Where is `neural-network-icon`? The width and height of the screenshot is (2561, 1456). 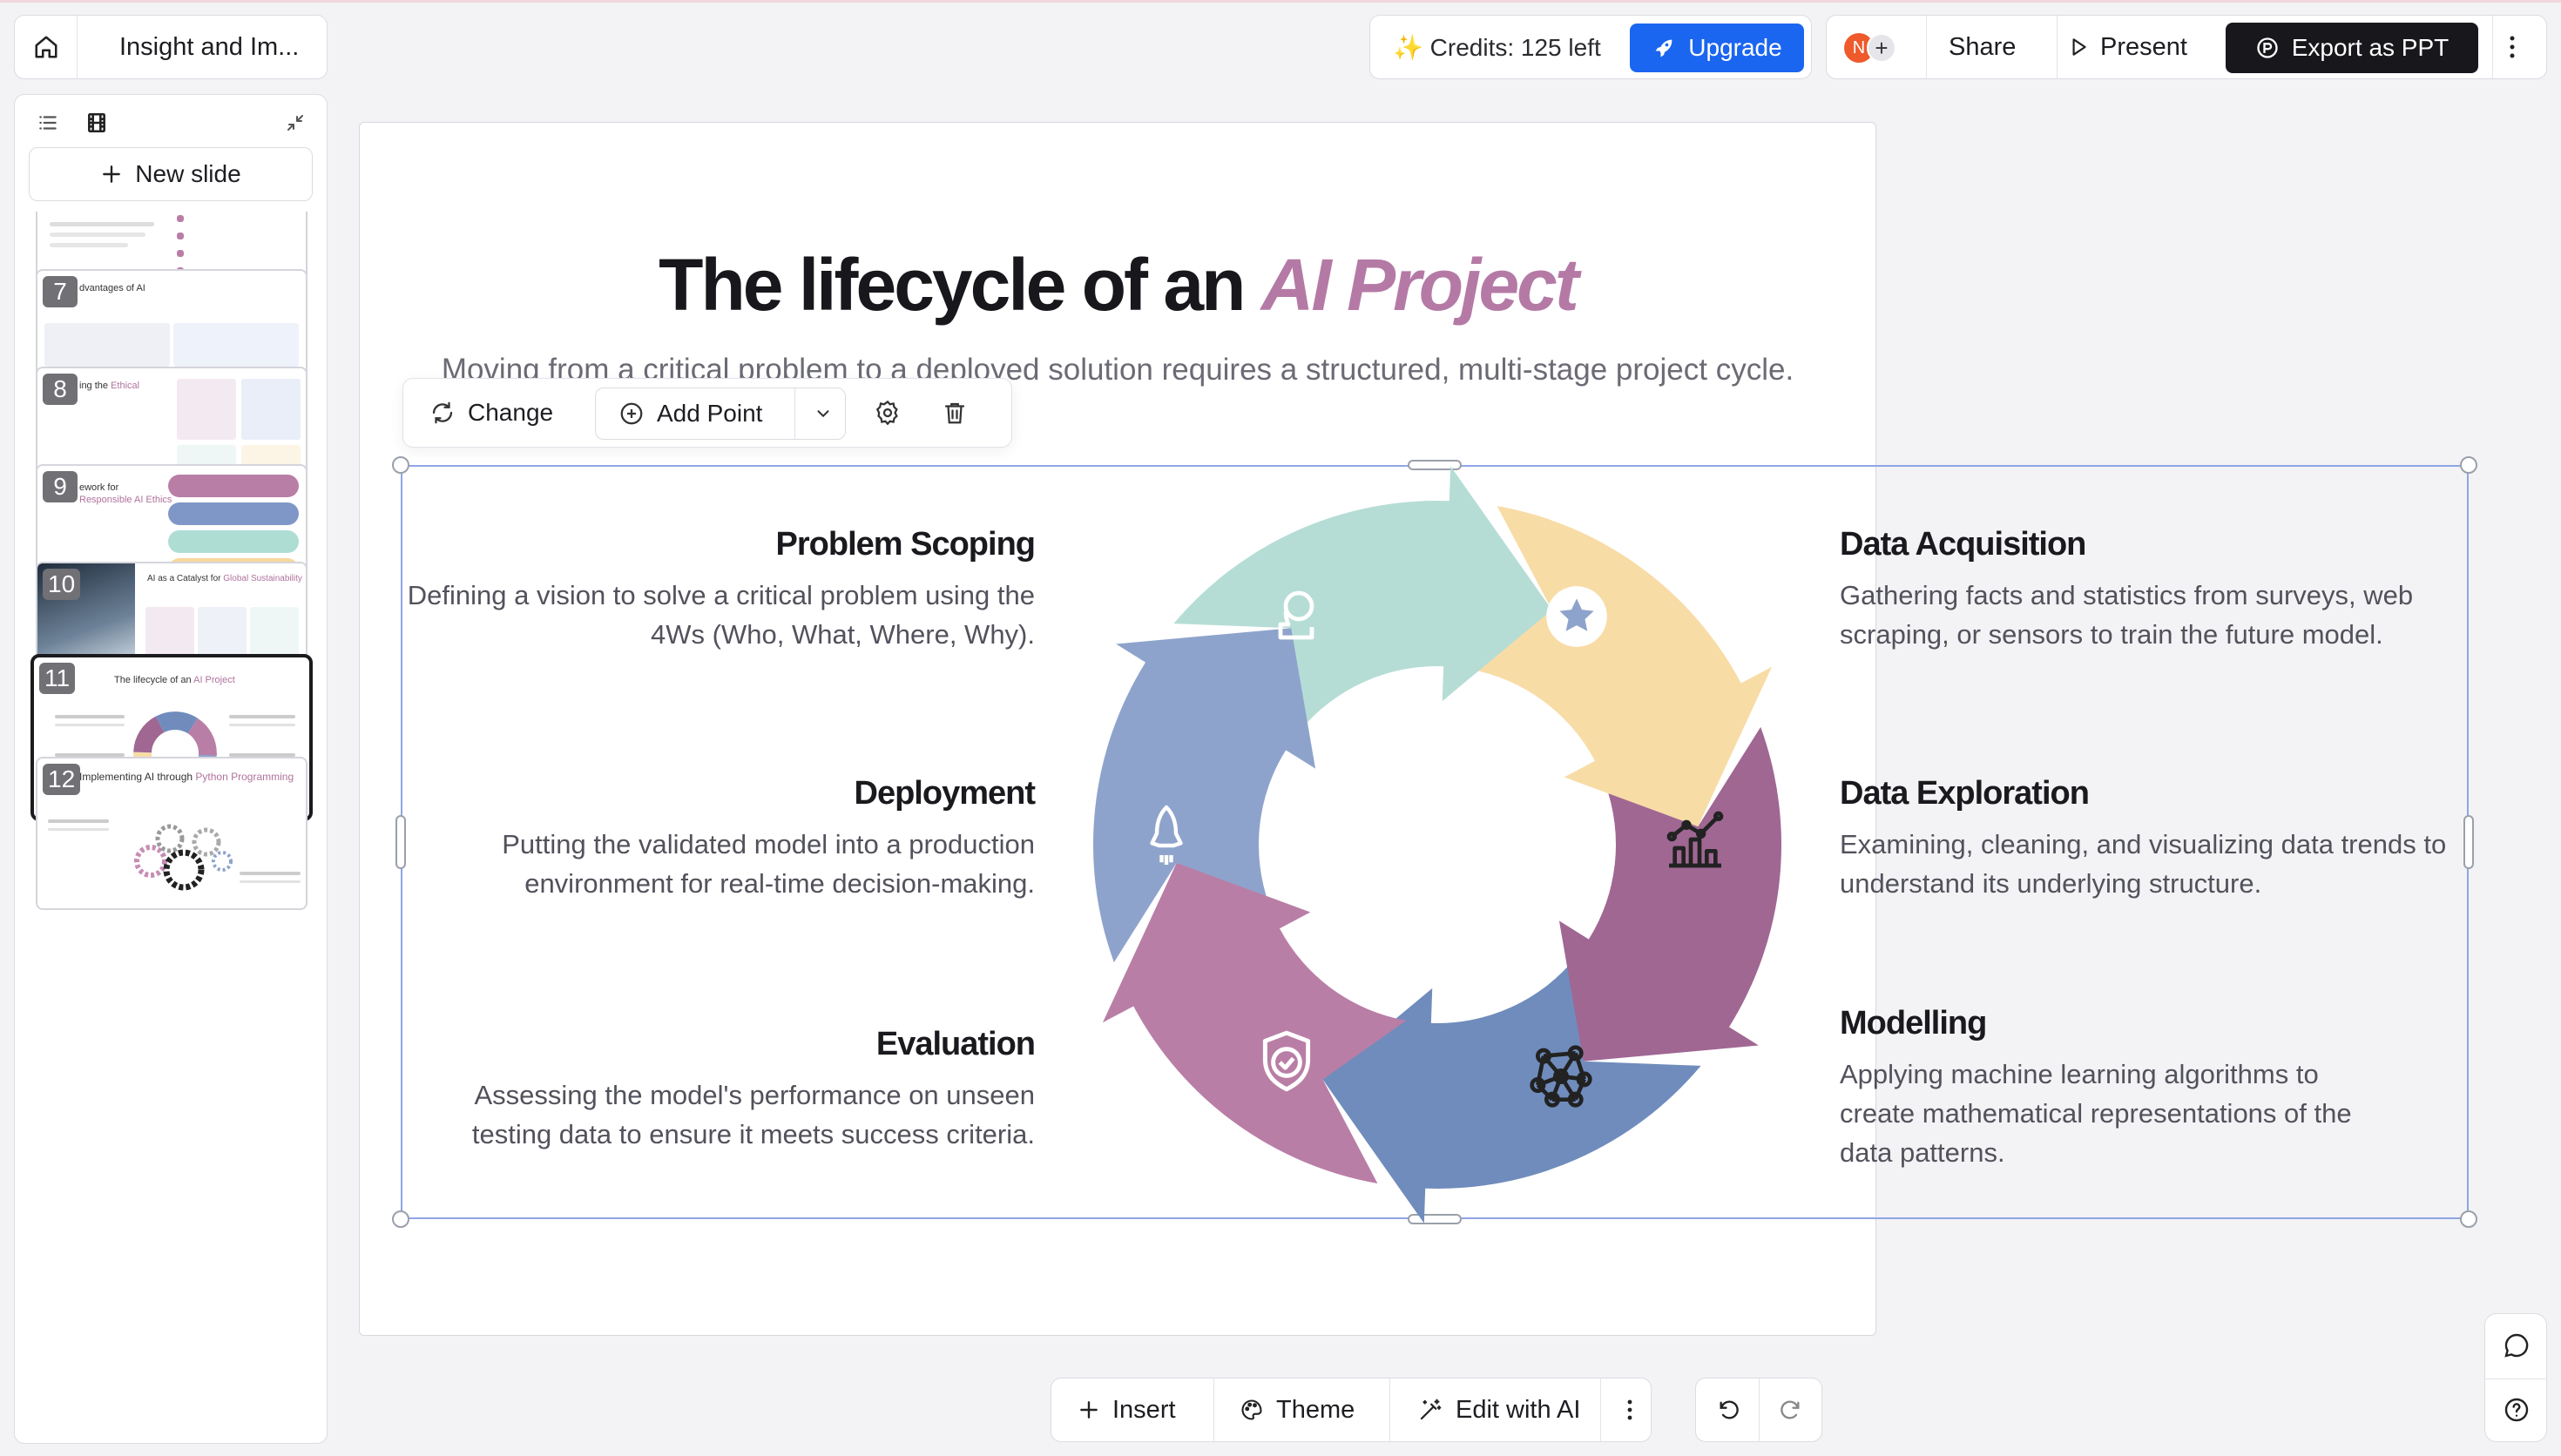 neural-network-icon is located at coordinates (1561, 1076).